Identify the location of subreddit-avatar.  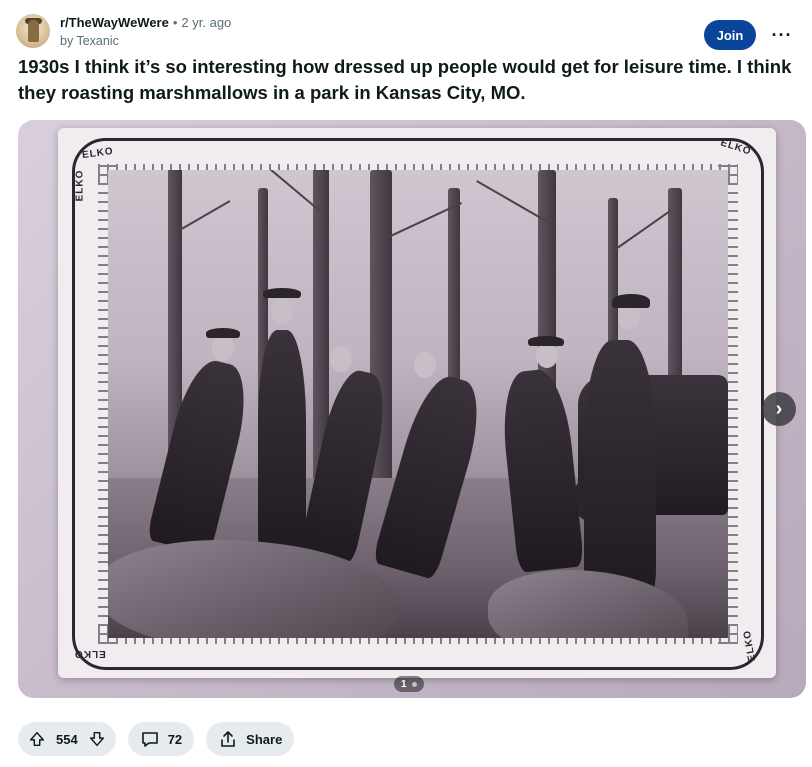
(33, 31).